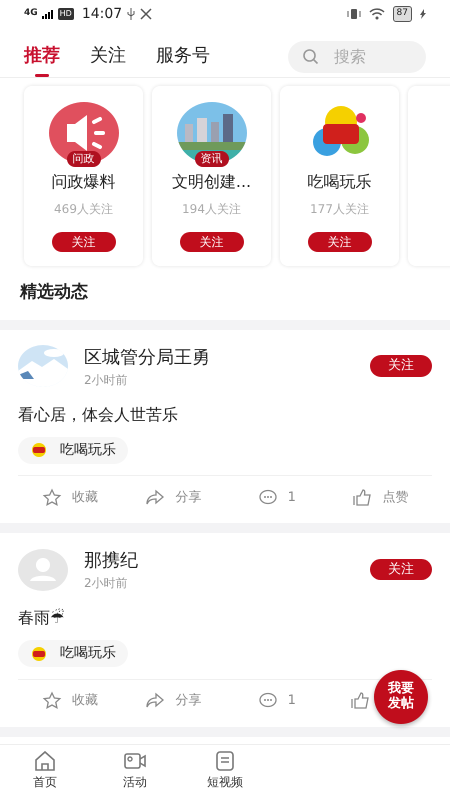  Describe the element at coordinates (423, 14) in the screenshot. I see `charging-icon` at that location.